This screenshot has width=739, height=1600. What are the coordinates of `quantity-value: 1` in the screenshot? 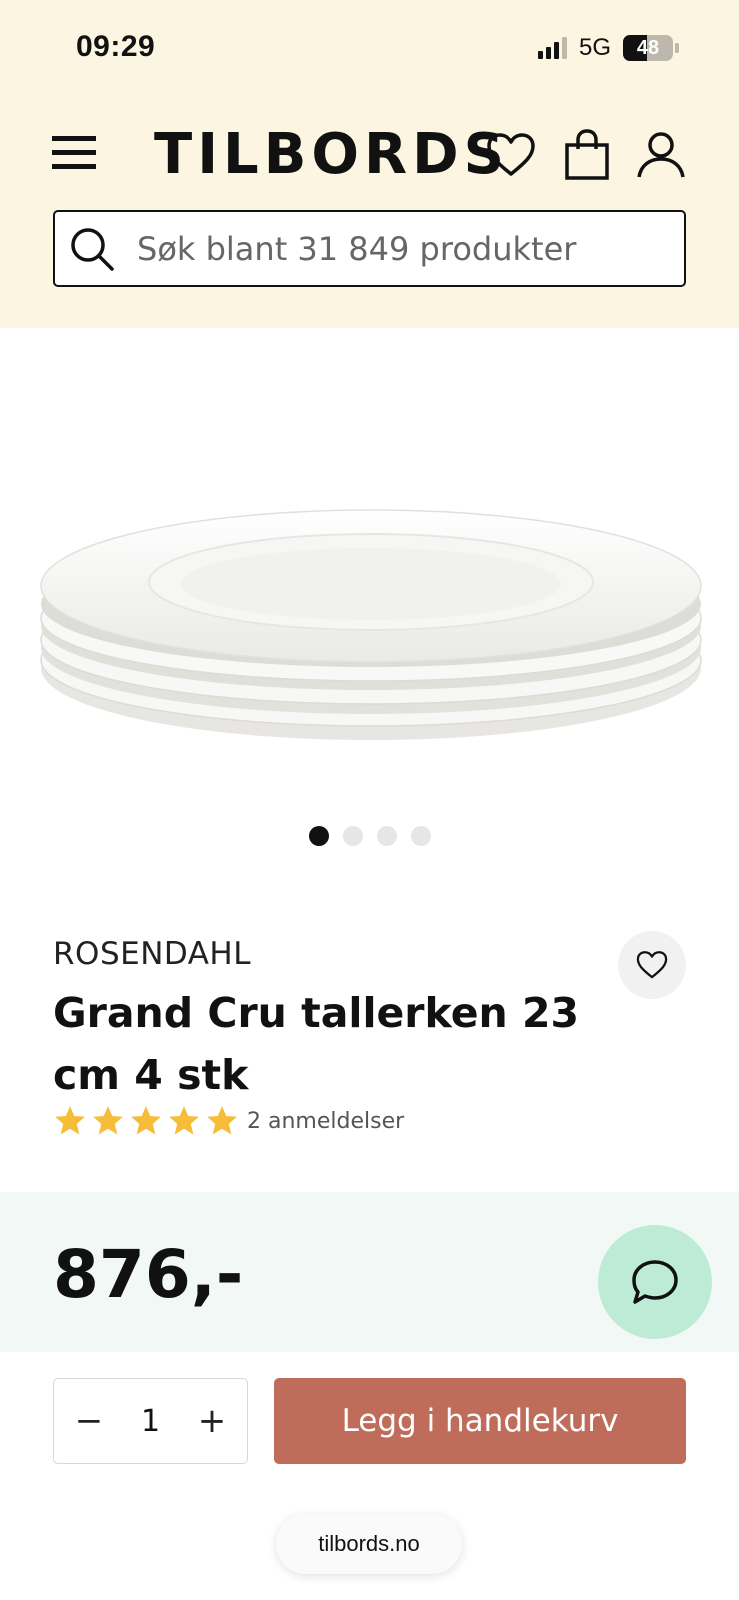 It's located at (150, 1421).